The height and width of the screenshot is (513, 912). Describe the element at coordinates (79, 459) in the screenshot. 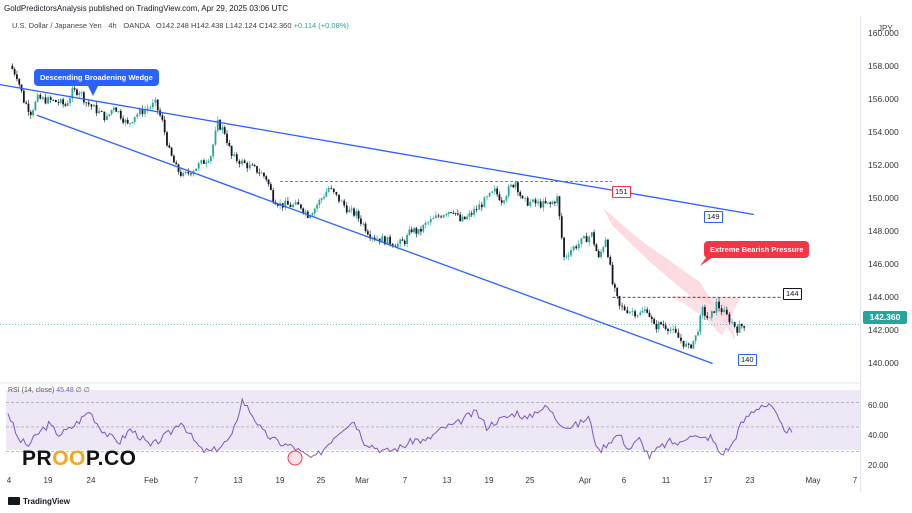

I see `proop-watermark-logo: PROOP.CO` at that location.